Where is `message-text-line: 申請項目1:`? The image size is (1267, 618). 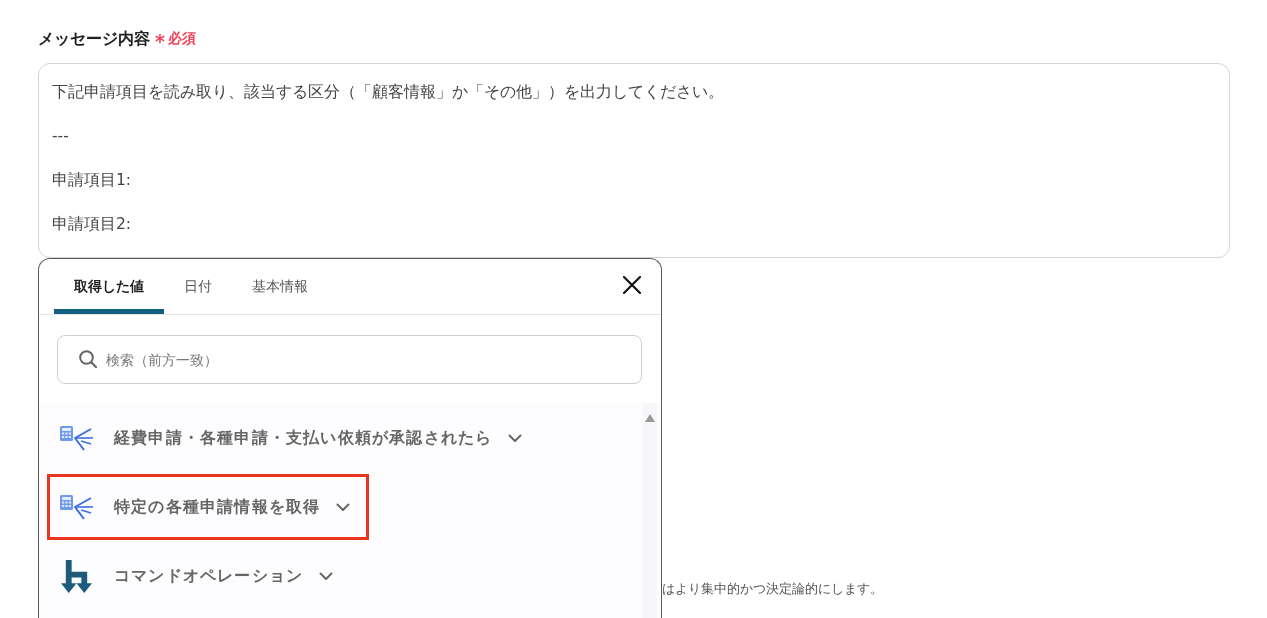
message-text-line: 申請項目1: is located at coordinates (92, 180).